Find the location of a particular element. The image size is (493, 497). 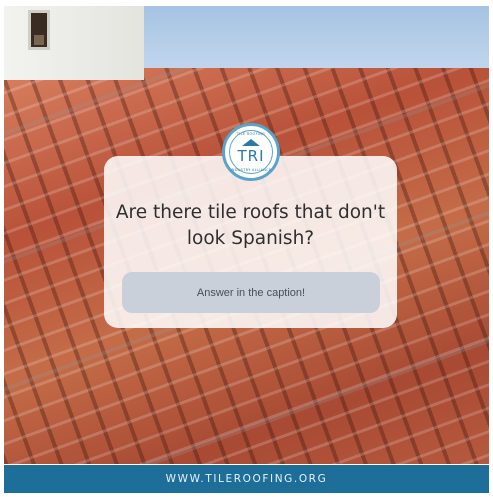

building-window is located at coordinates (39, 30).